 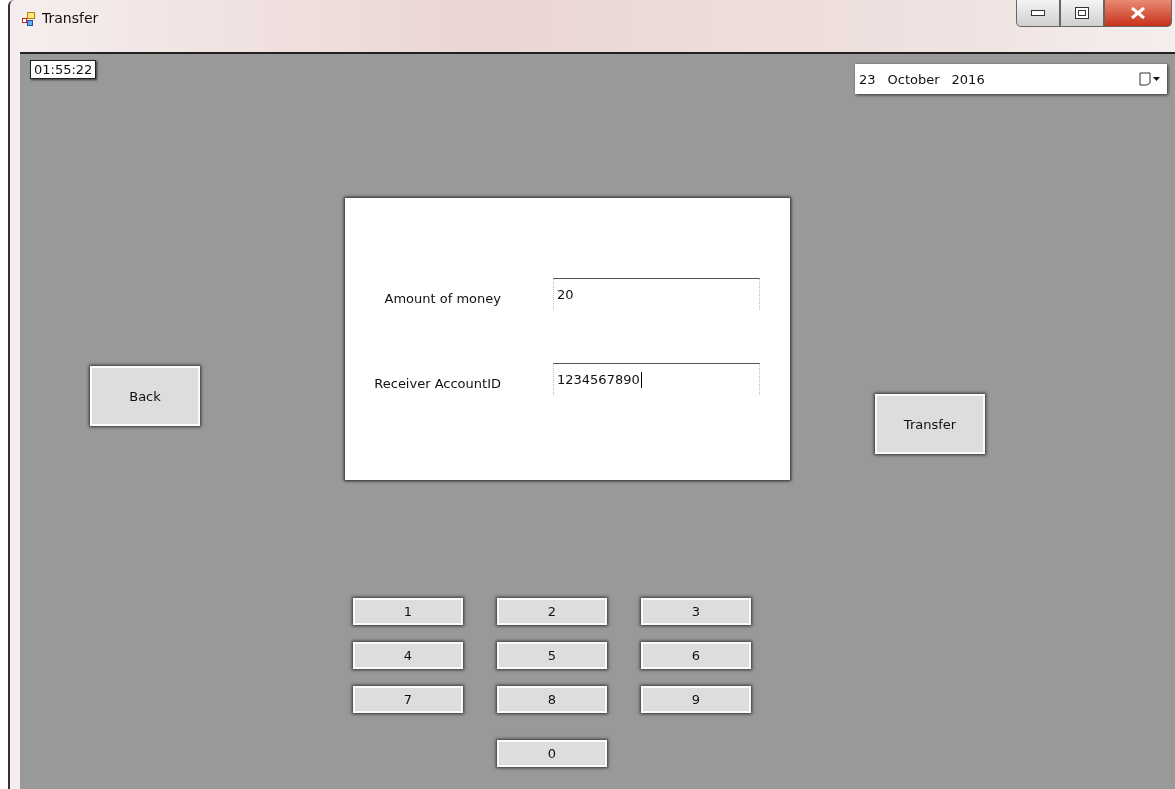 I want to click on minimize-icon, so click(x=1038, y=13).